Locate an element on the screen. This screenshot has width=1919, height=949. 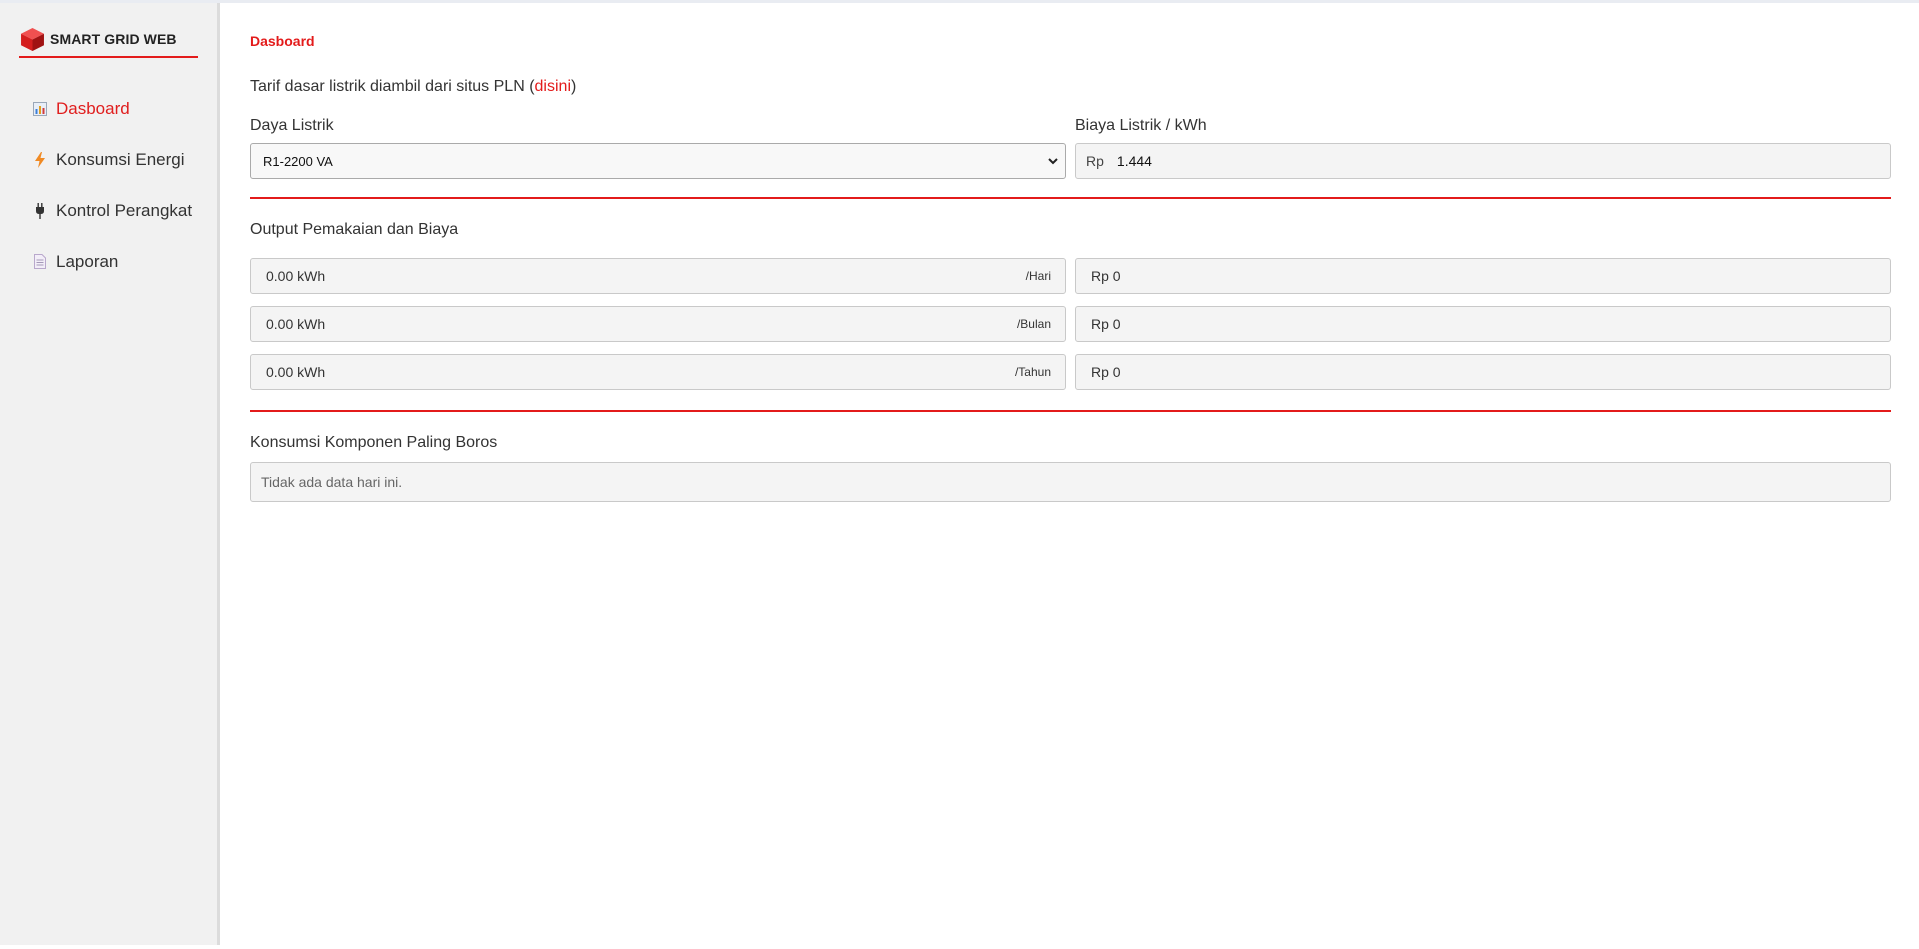
pln-link: disini is located at coordinates (553, 86).